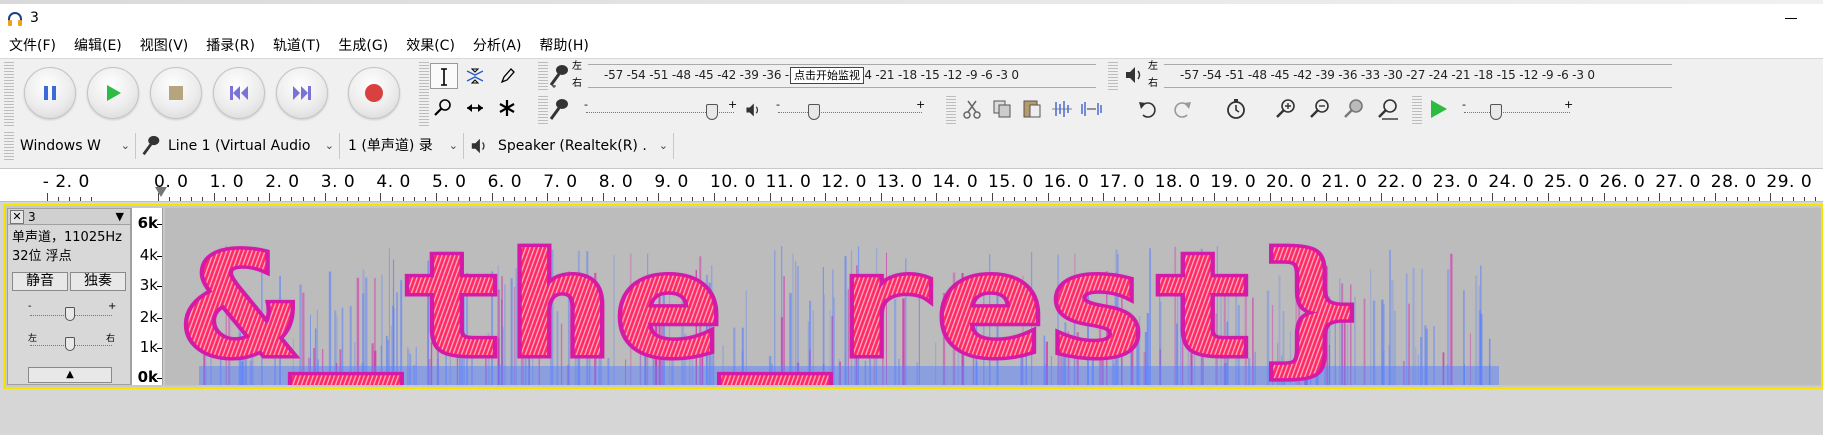  What do you see at coordinates (444, 76) in the screenshot?
I see `selection-tool` at bounding box center [444, 76].